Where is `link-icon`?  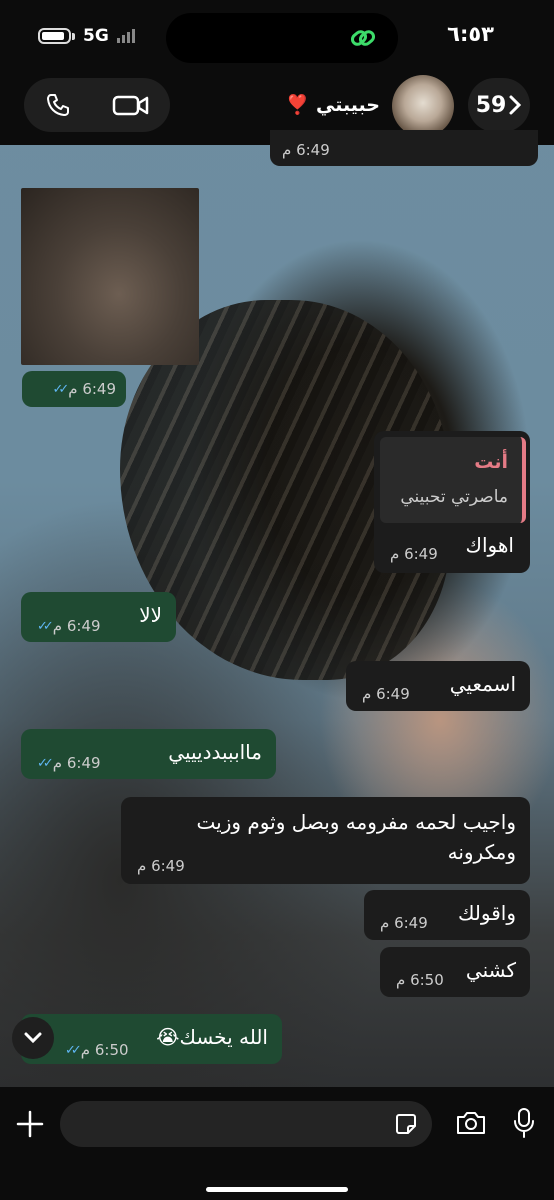 link-icon is located at coordinates (363, 38).